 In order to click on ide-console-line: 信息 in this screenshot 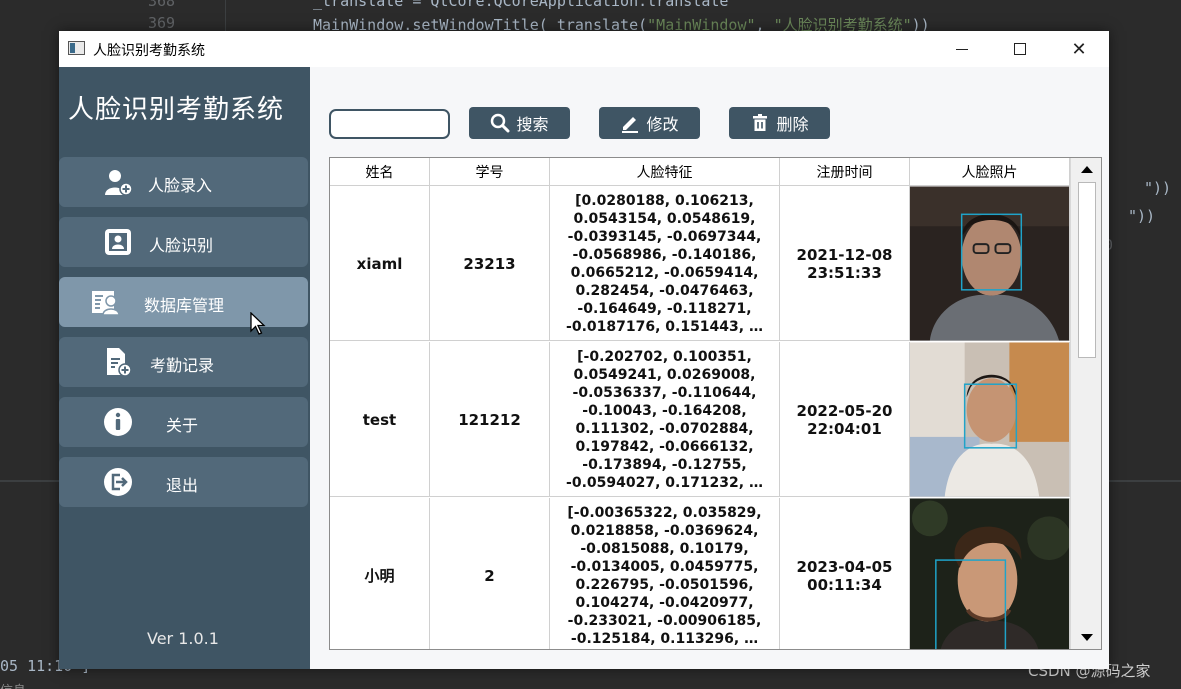, I will do `click(30, 684)`.